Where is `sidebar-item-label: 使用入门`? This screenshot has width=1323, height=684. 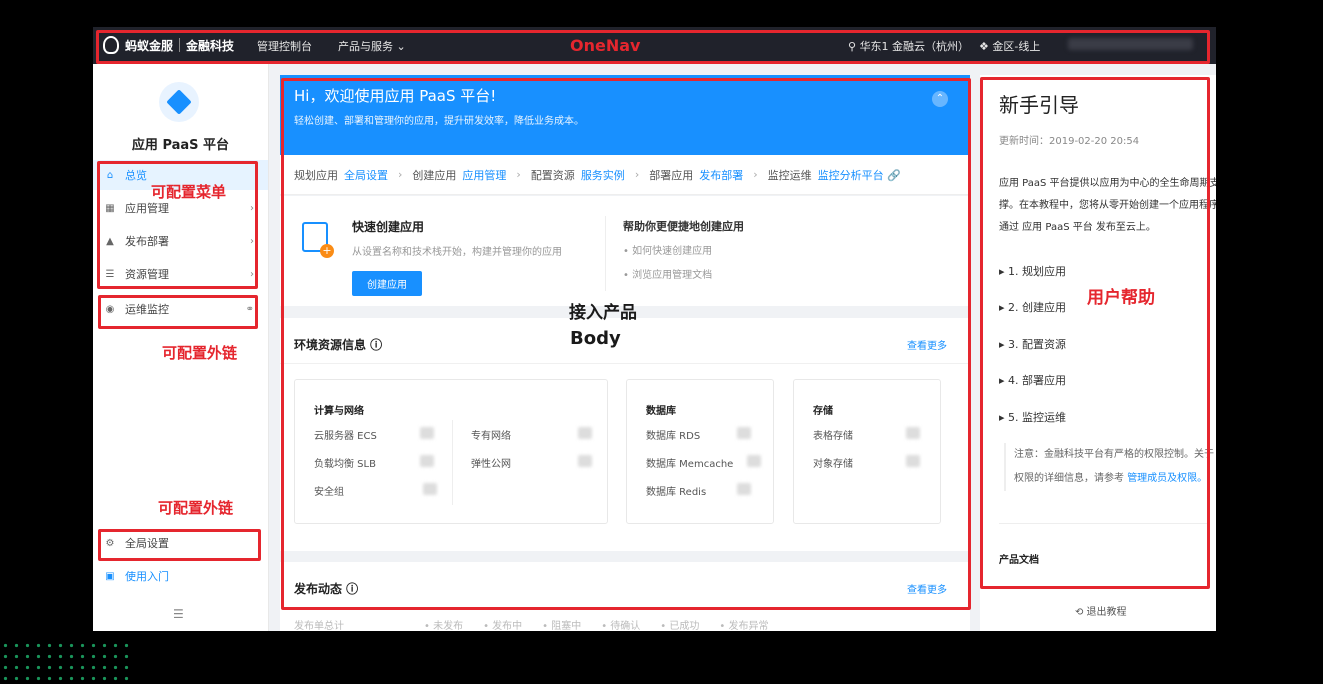 sidebar-item-label: 使用入门 is located at coordinates (147, 576).